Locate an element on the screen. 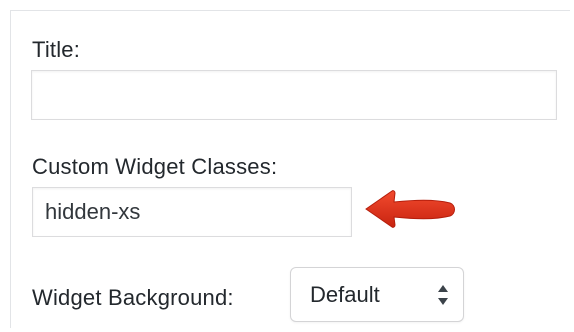 Image resolution: width=574 pixels, height=332 pixels. widget-background-select: Default is located at coordinates (377, 294).